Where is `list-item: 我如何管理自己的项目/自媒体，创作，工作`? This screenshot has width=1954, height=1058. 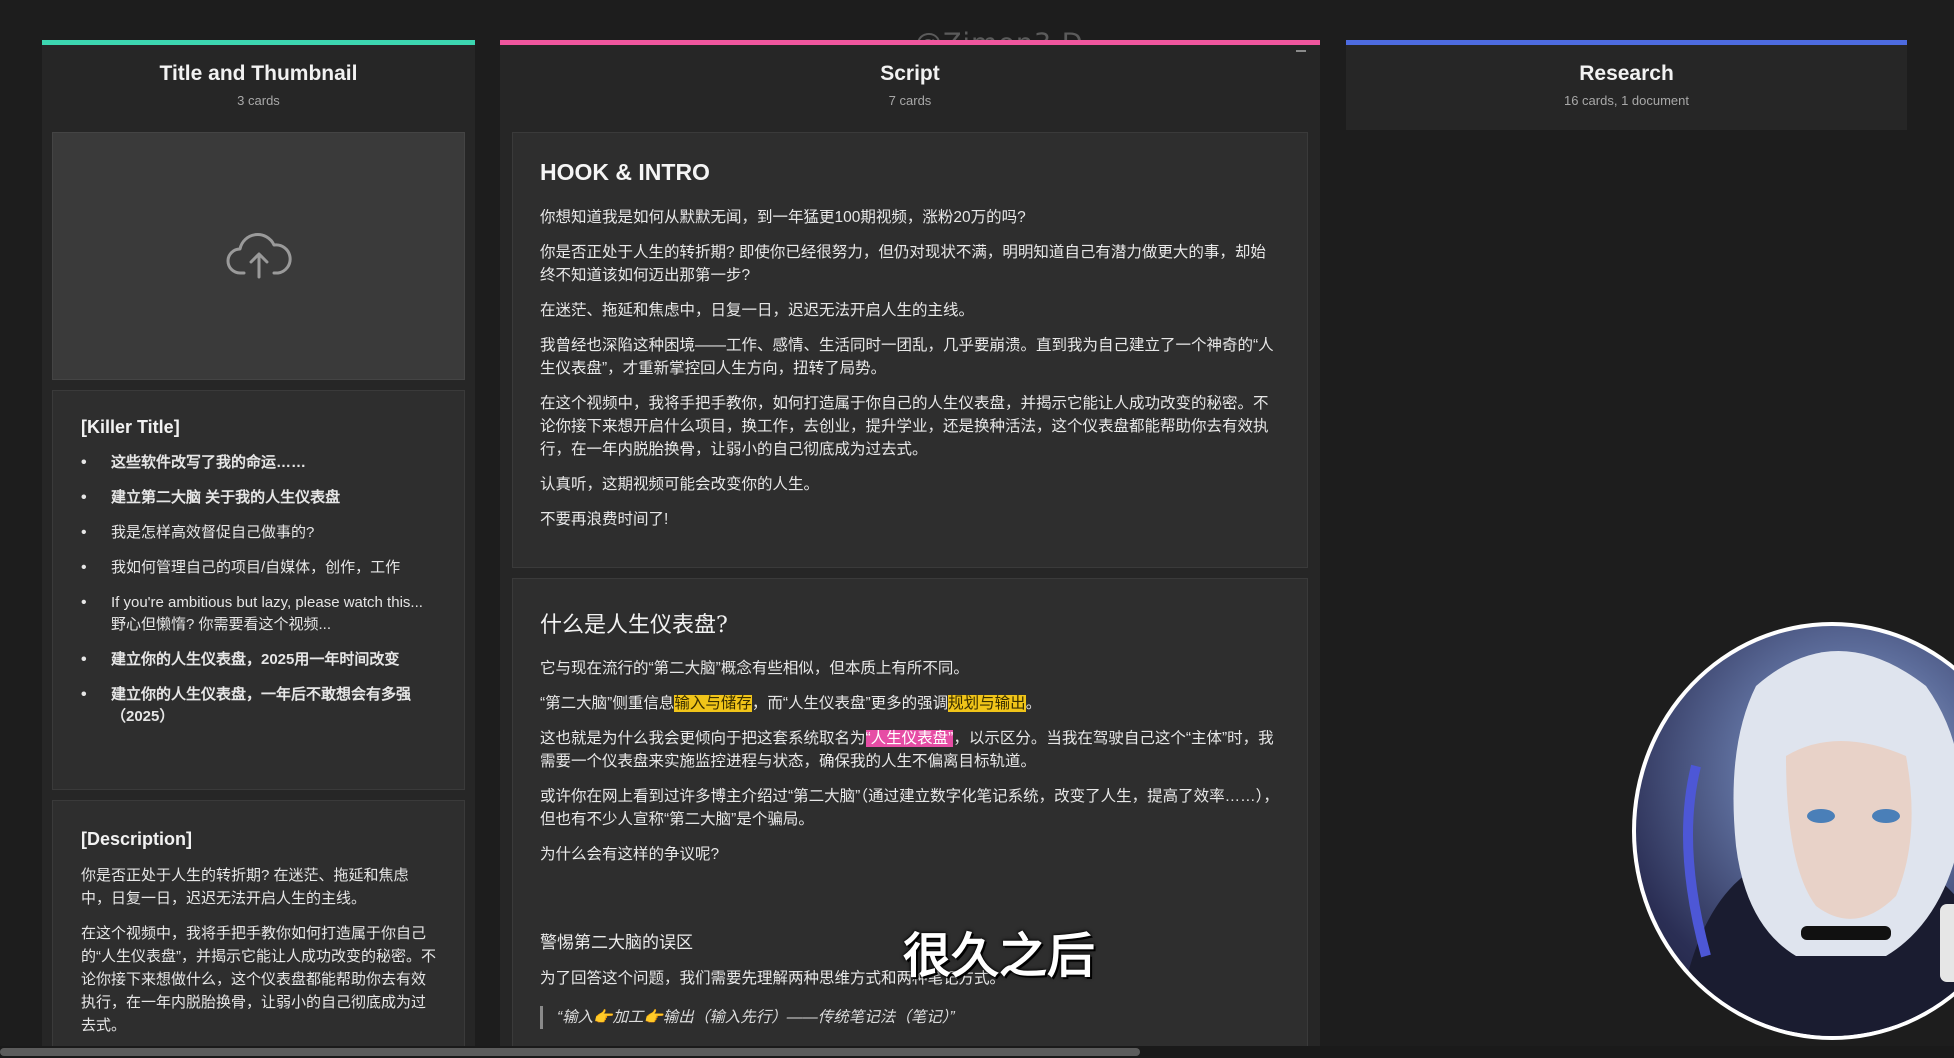
list-item: 我如何管理自己的项目/自媒体，创作，工作 is located at coordinates (258, 568).